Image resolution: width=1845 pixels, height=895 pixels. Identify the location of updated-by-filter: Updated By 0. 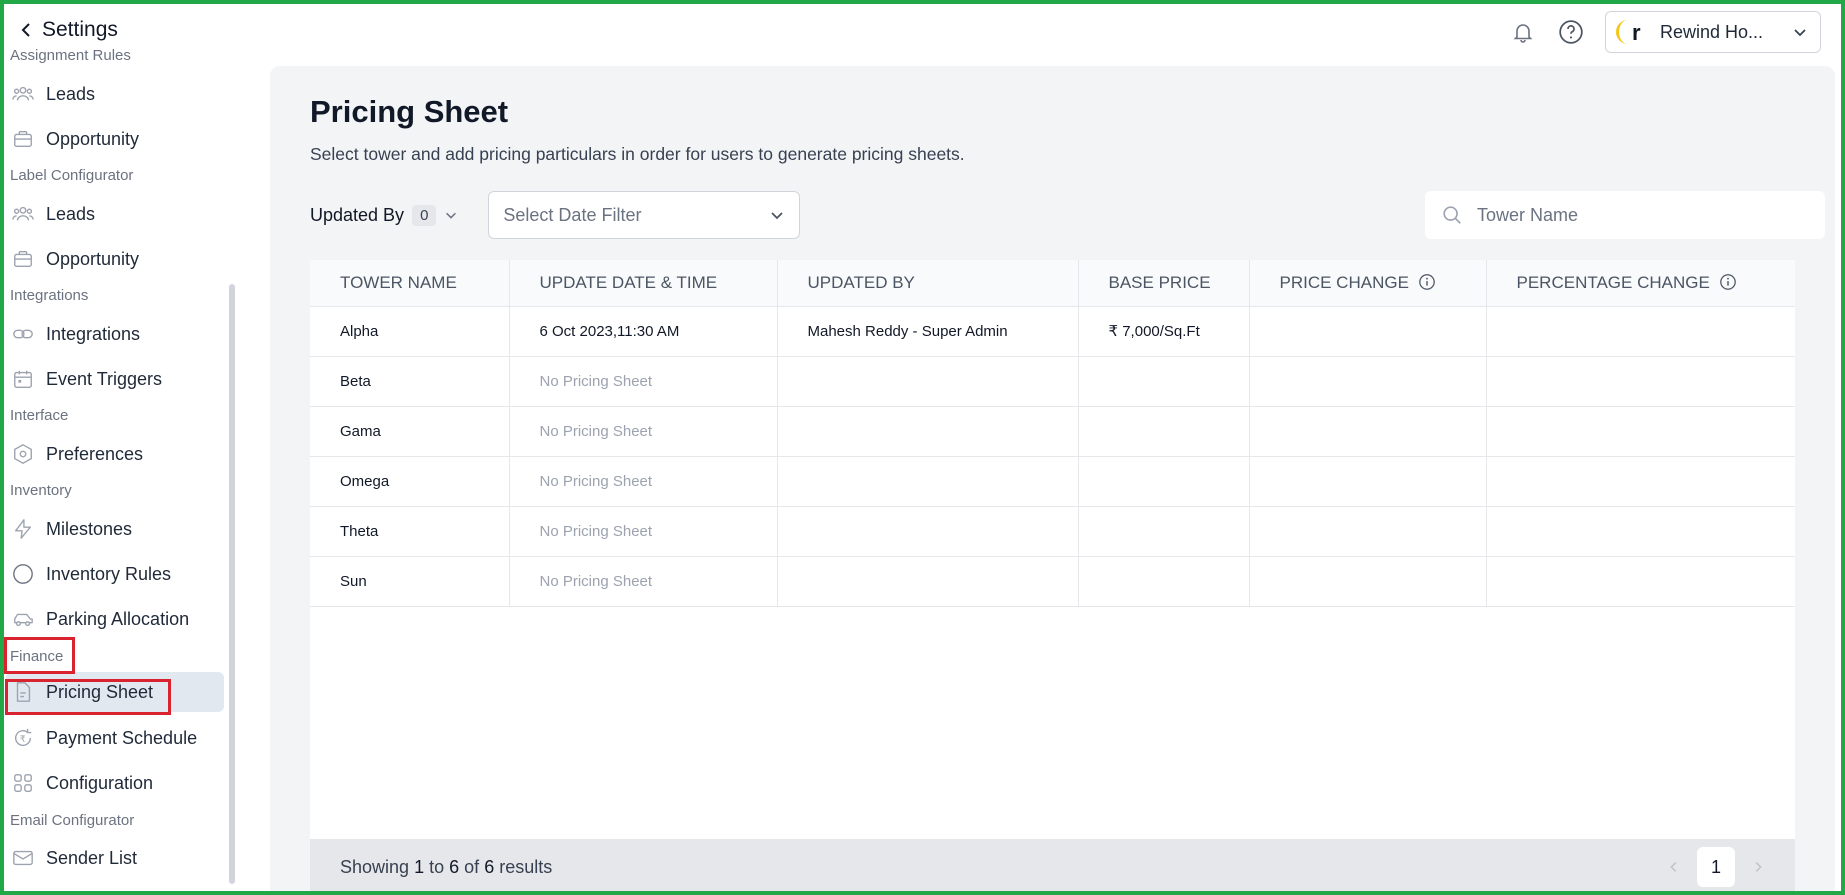
(384, 215).